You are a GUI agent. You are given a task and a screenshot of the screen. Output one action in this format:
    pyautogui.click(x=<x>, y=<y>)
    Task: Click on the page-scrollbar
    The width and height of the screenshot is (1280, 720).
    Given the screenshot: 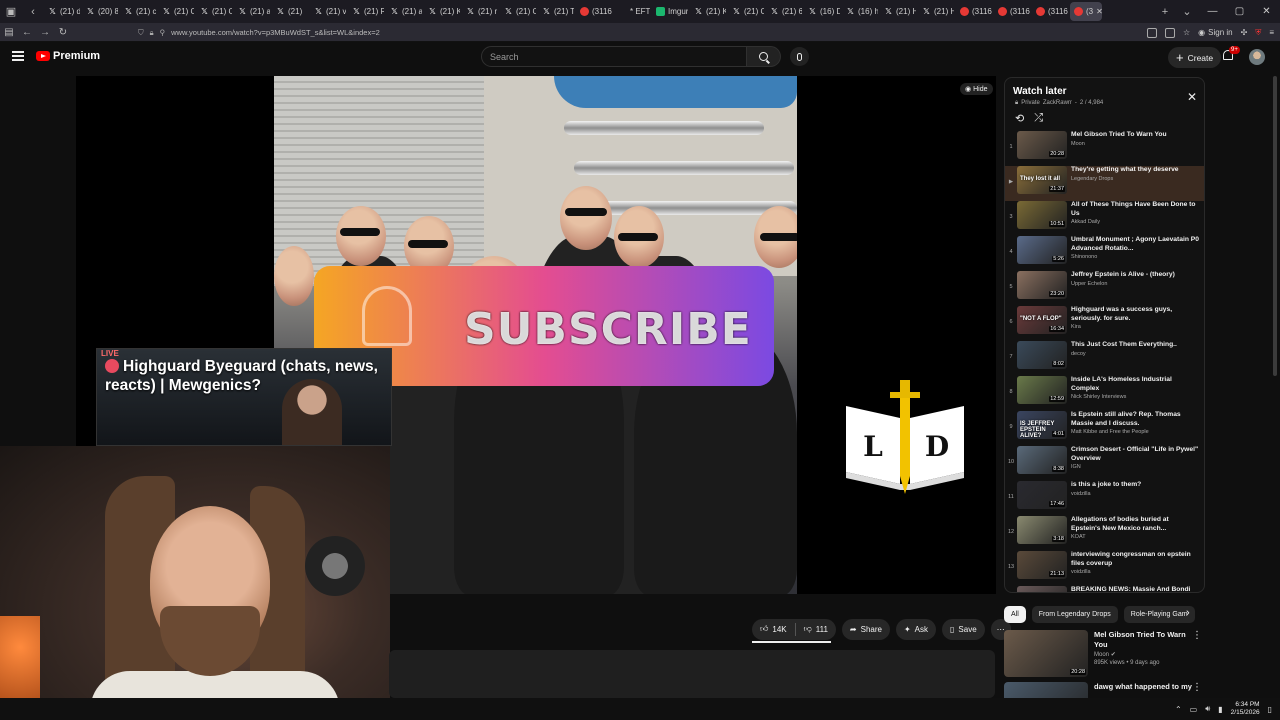 What is the action you would take?
    pyautogui.click(x=1275, y=386)
    